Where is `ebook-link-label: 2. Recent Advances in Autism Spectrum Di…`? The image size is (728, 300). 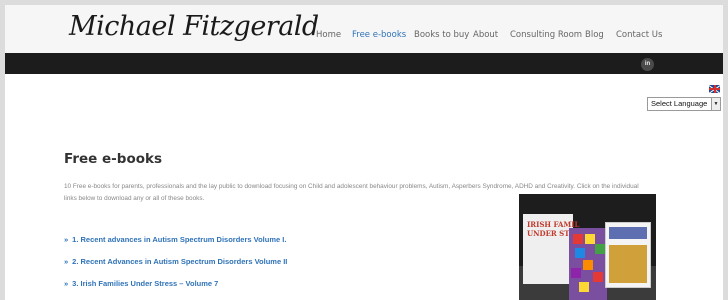 ebook-link-label: 2. Recent Advances in Autism Spectrum Di… is located at coordinates (180, 261).